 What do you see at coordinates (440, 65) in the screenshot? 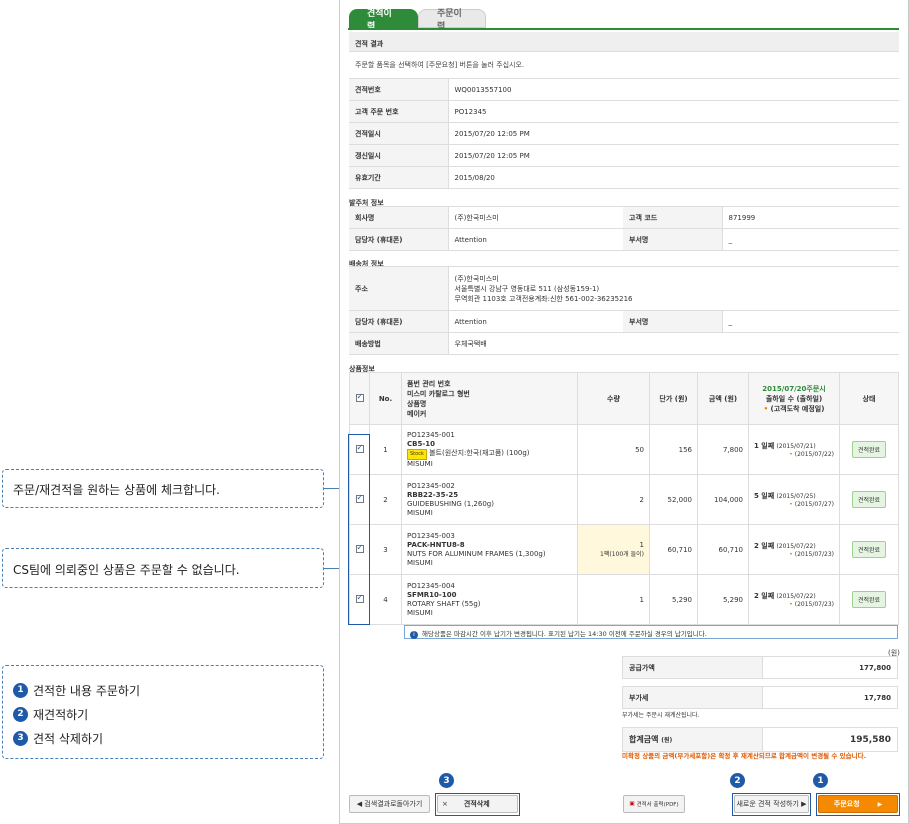
I see `result-description: 주문할 품목을 선택하여 [주문요청] 버튼을 눌러 주십시오.` at bounding box center [440, 65].